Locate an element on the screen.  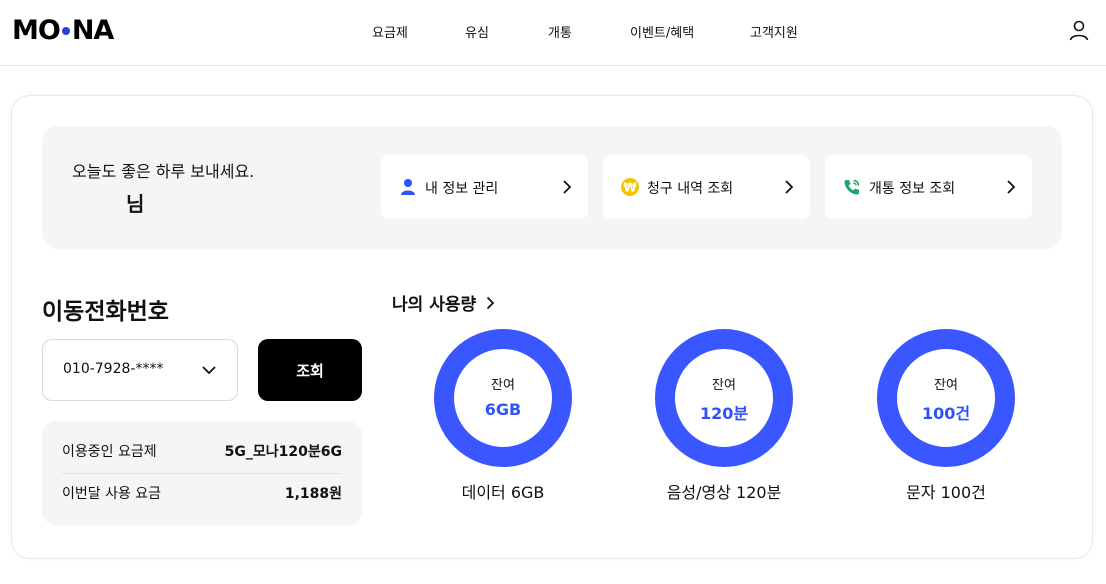
divider is located at coordinates (202, 473).